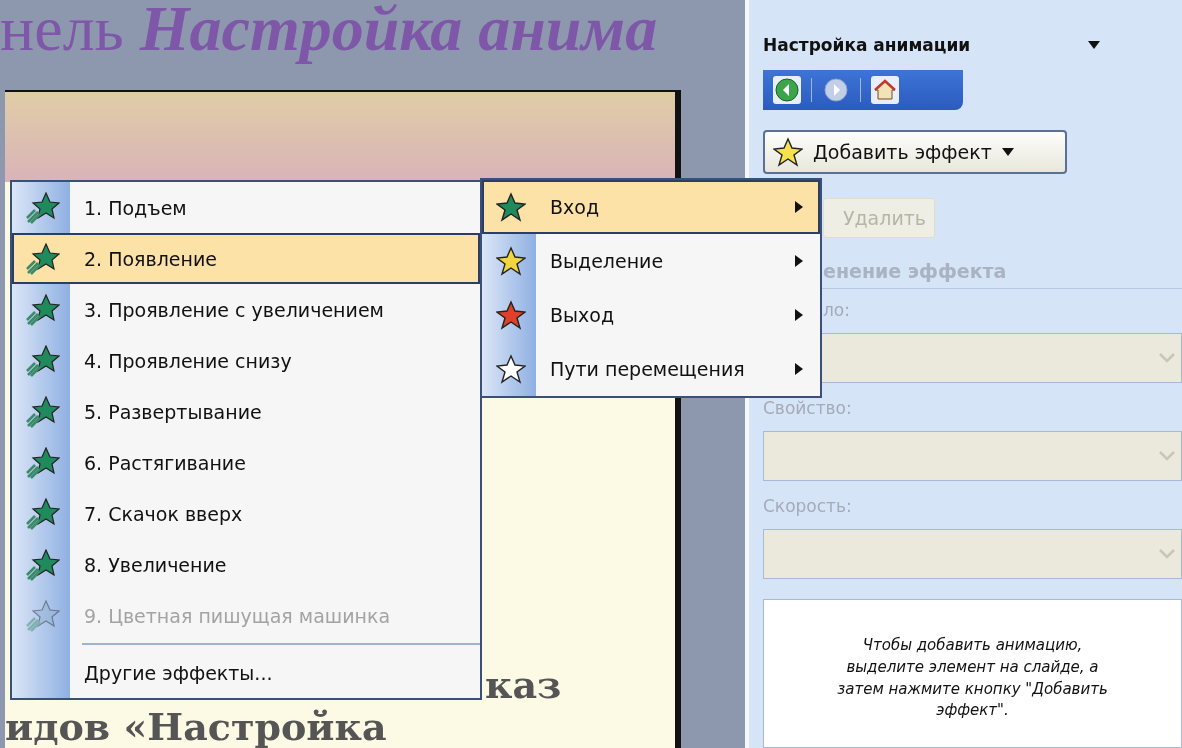 Image resolution: width=1182 pixels, height=748 pixels. Describe the element at coordinates (836, 90) in the screenshot. I see `forward-icon` at that location.